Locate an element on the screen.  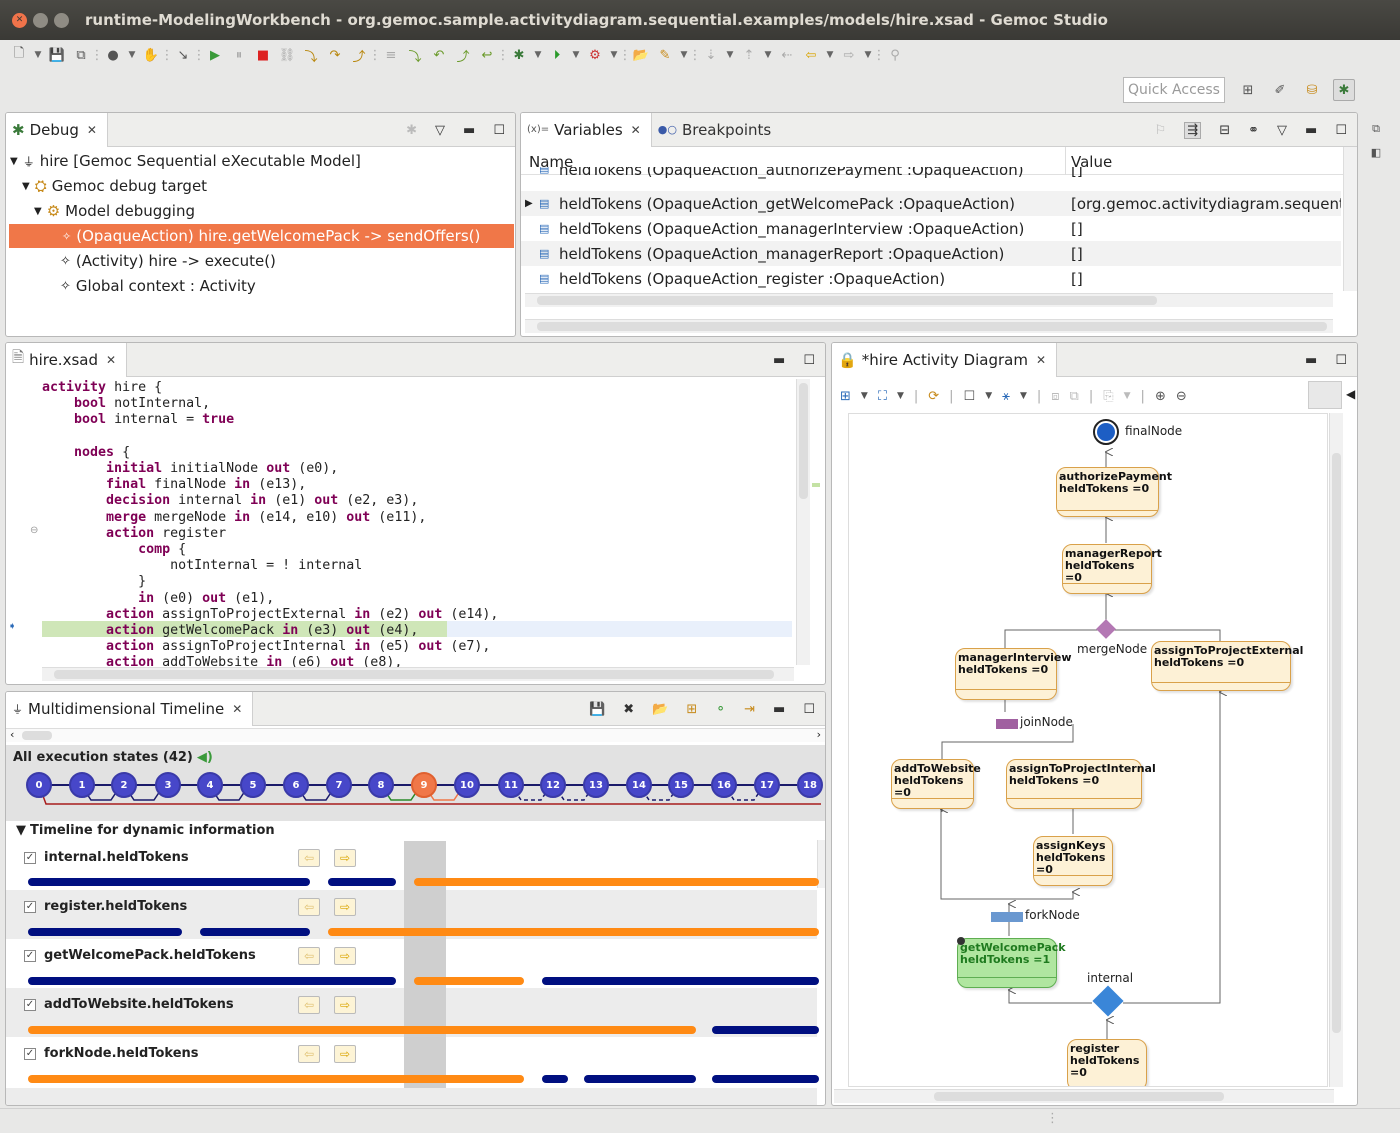
maximize-window-button is located at coordinates (61, 20).